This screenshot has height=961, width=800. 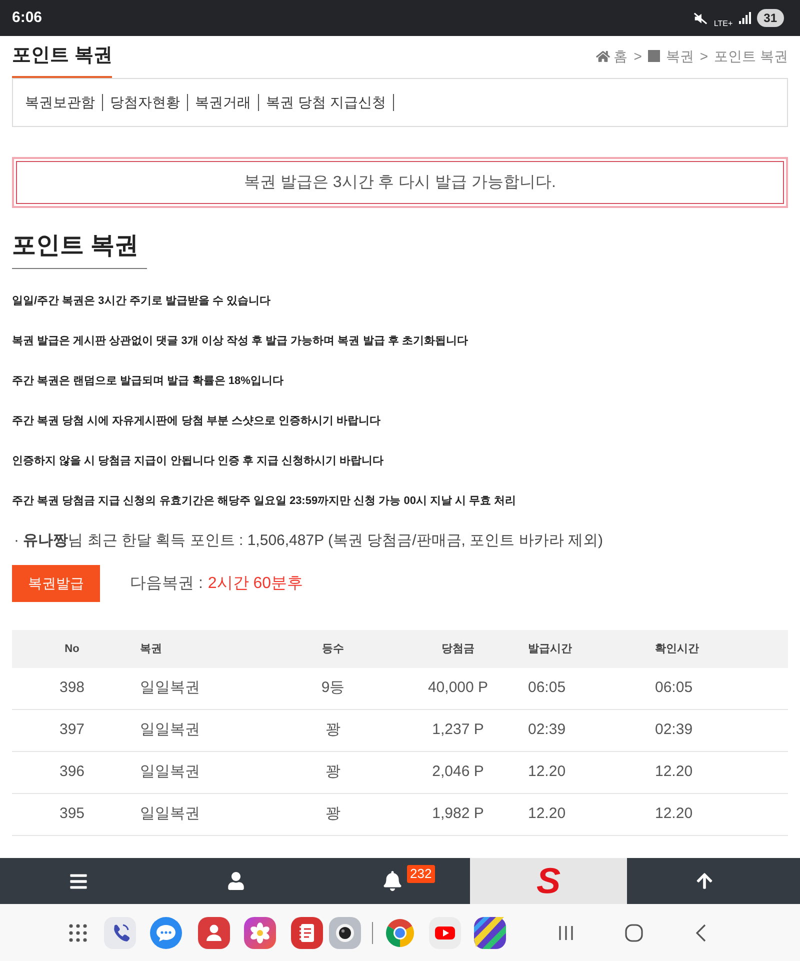 I want to click on bell-icon, so click(x=392, y=881).